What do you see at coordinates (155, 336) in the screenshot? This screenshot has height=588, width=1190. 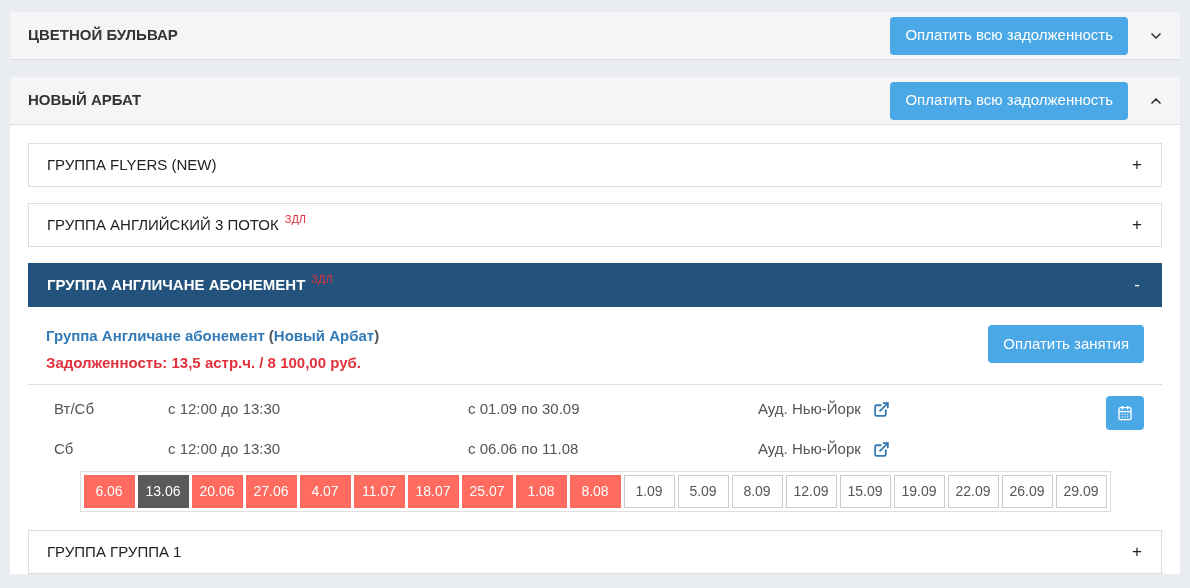 I see `group-name: Группа Англичане абонемент` at bounding box center [155, 336].